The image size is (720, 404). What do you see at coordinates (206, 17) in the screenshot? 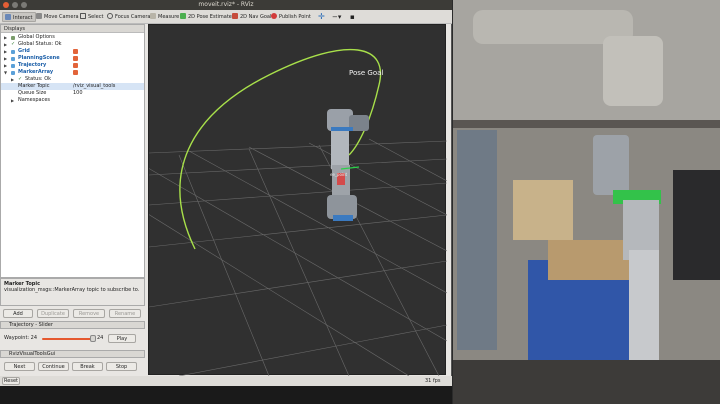
I see `pose-estimate-button: 2D Pose Estimate` at bounding box center [206, 17].